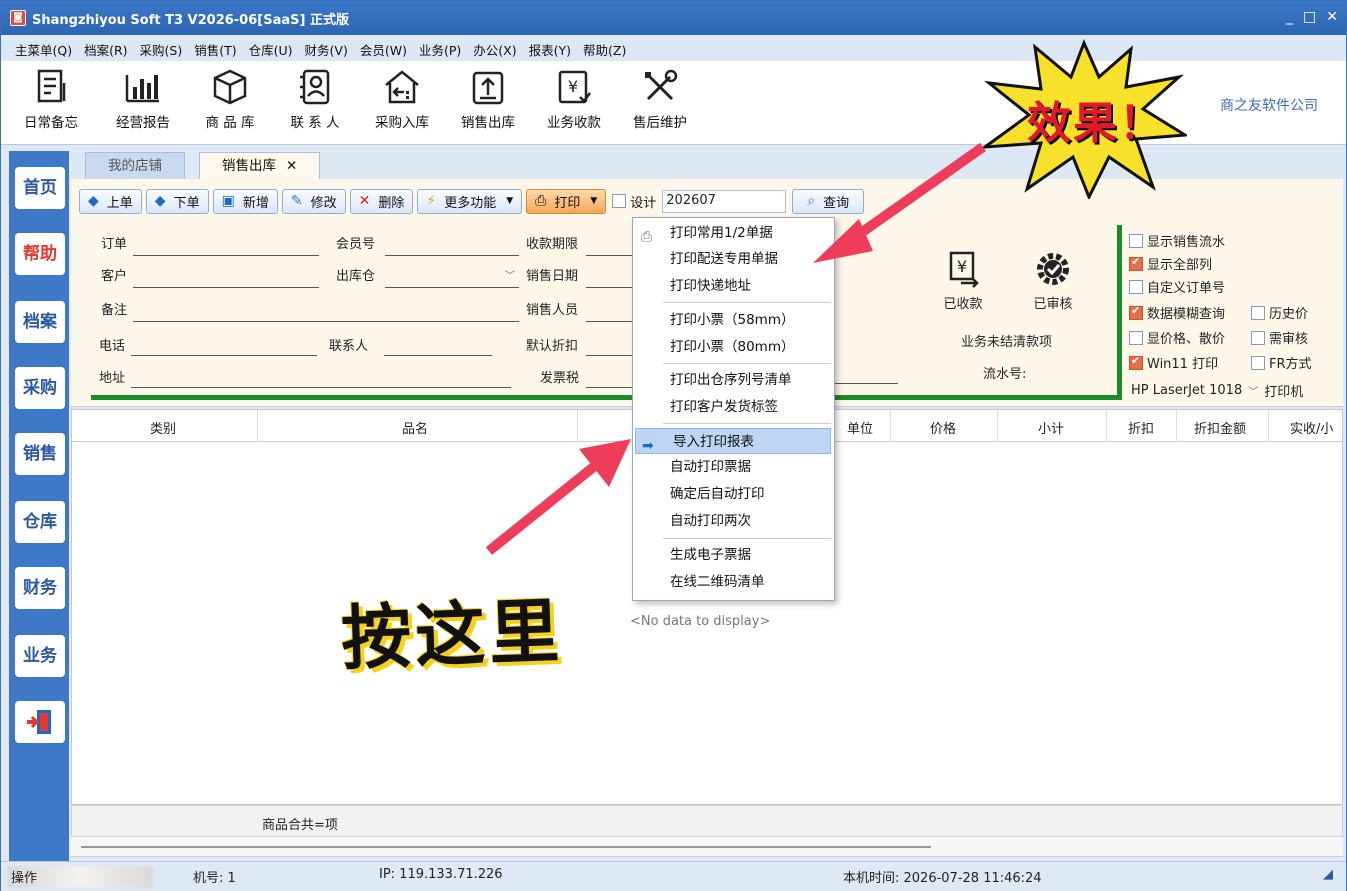 This screenshot has width=1347, height=891. I want to click on contact-field, so click(438, 355).